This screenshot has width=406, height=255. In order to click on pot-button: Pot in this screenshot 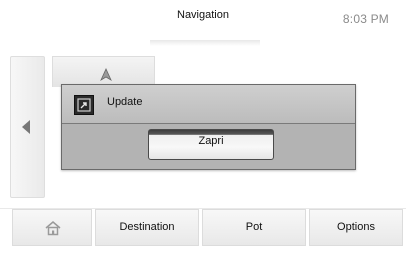, I will do `click(254, 227)`.